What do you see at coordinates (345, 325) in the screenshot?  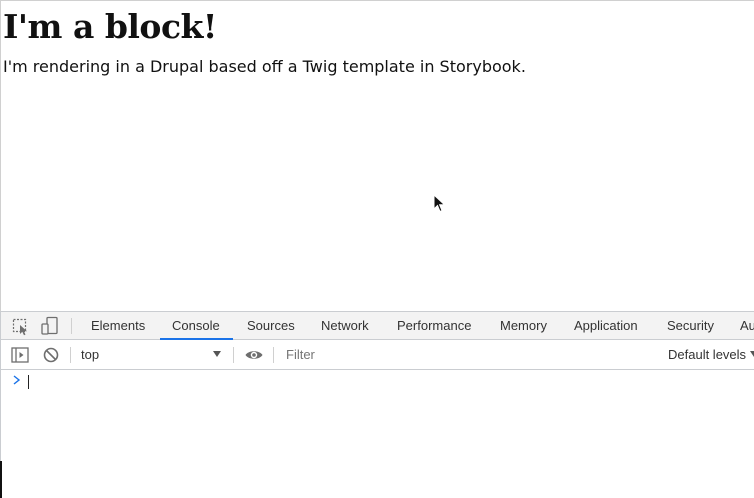 I see `tab-network: Network` at bounding box center [345, 325].